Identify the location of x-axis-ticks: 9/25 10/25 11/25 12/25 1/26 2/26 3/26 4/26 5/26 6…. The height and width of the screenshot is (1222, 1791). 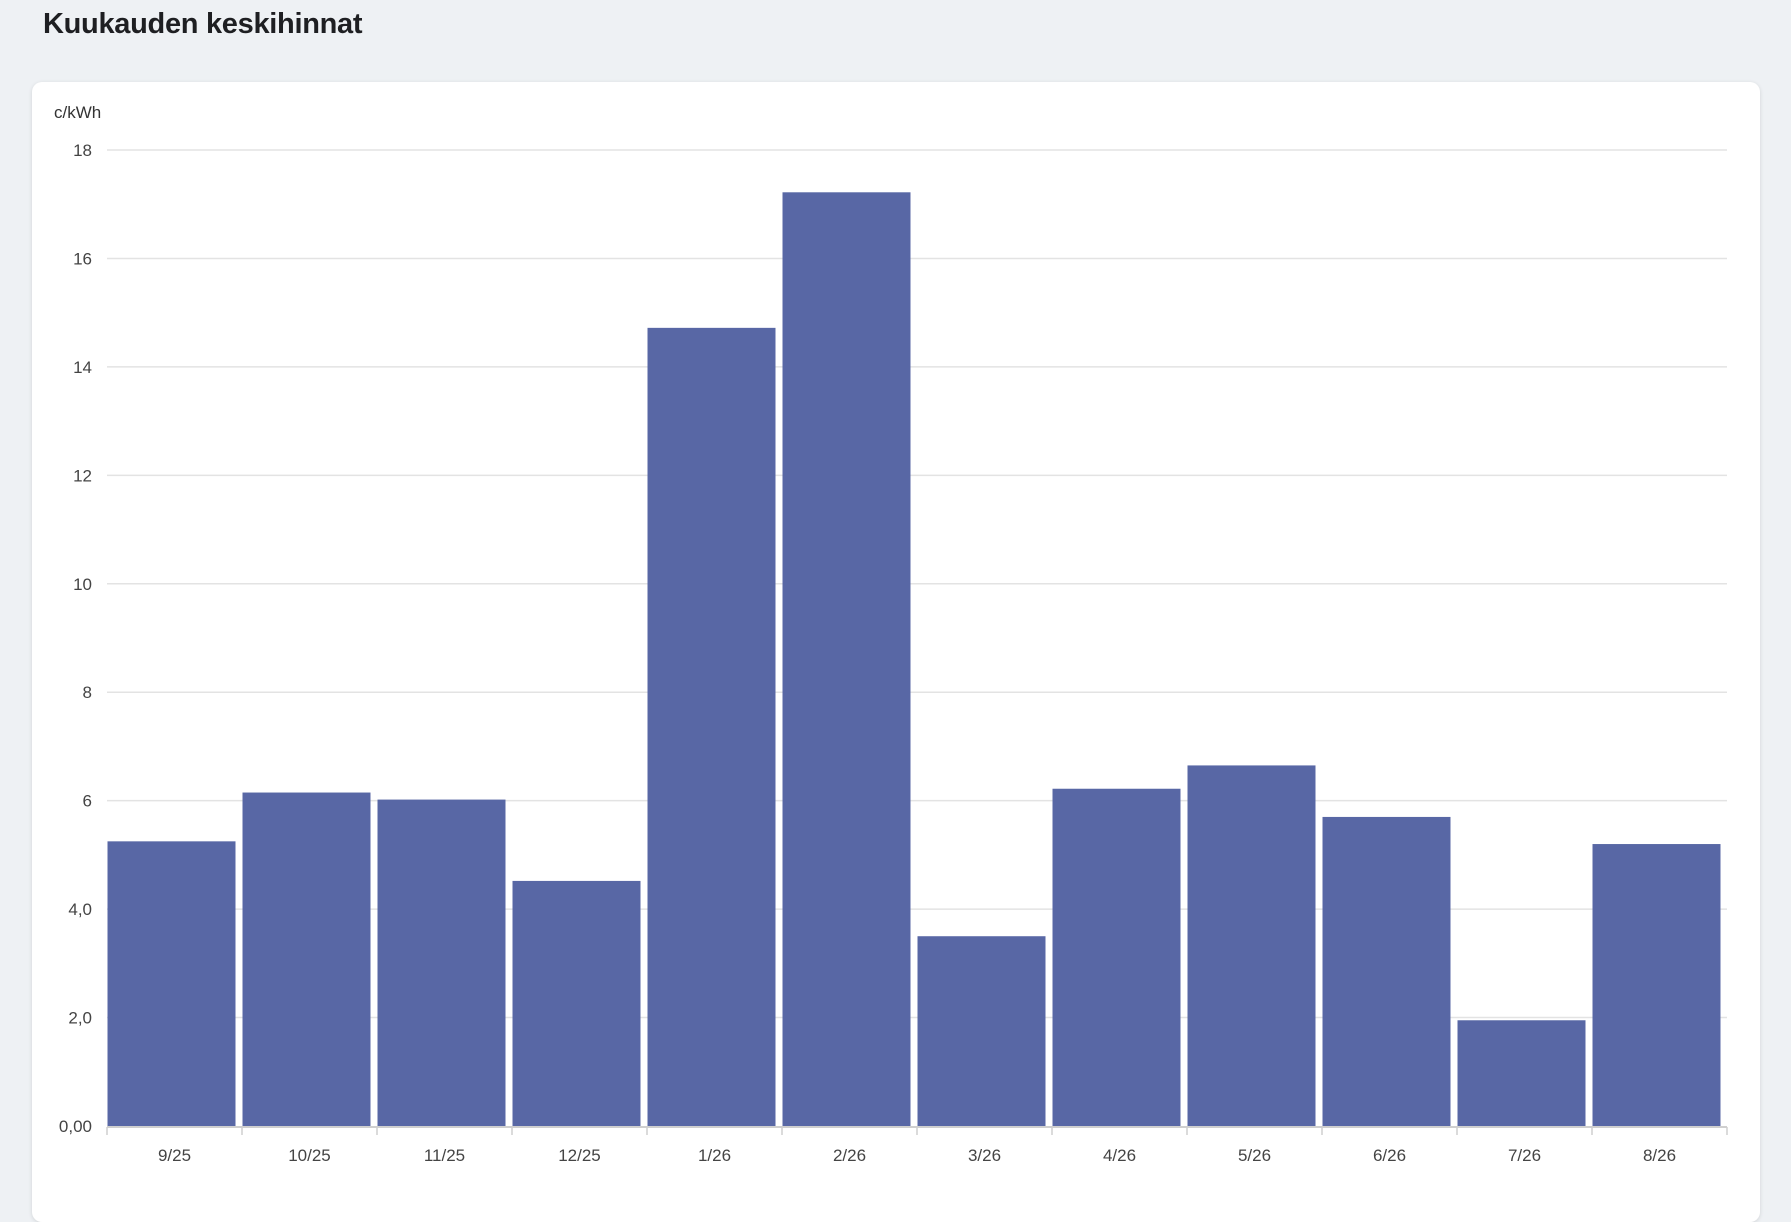
(917, 1155).